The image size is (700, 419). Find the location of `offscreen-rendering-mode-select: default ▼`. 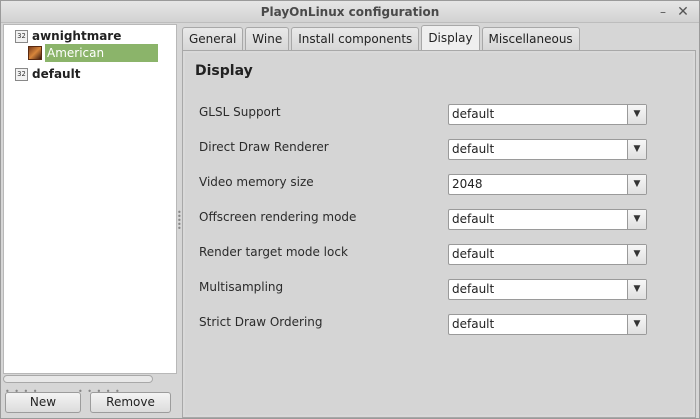

offscreen-rendering-mode-select: default ▼ is located at coordinates (547, 219).